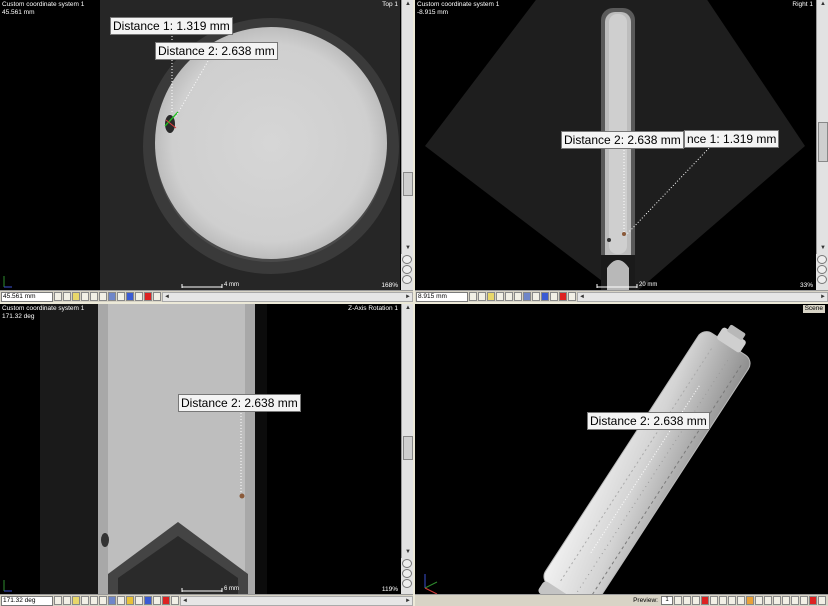  What do you see at coordinates (777, 600) in the screenshot?
I see `axes-icon` at bounding box center [777, 600].